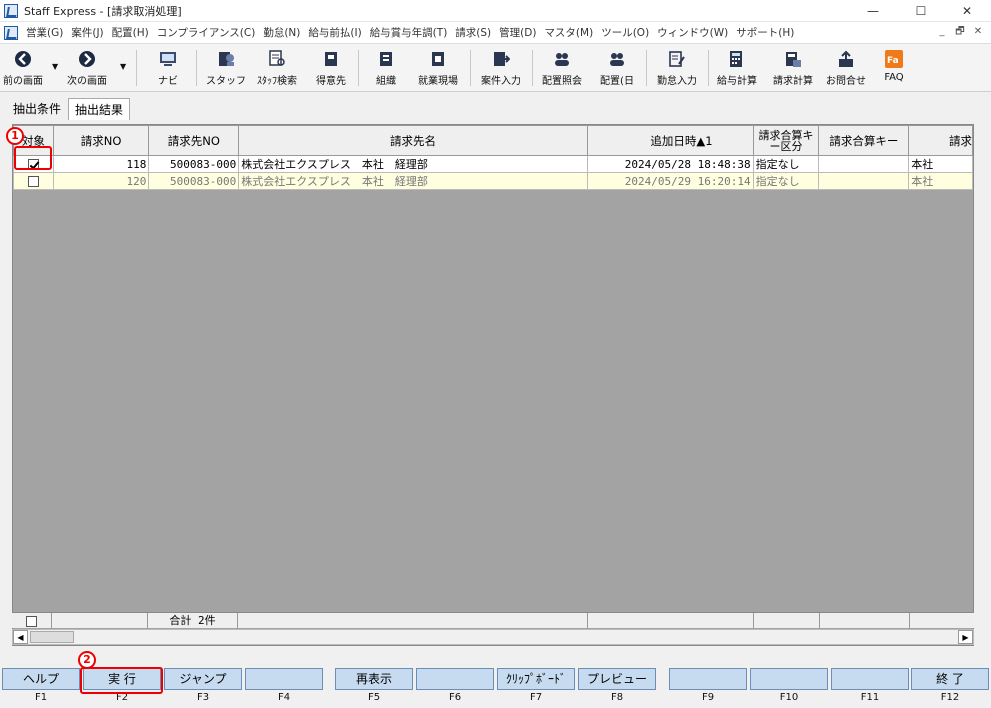 The height and width of the screenshot is (708, 991). What do you see at coordinates (708, 679) in the screenshot?
I see `f9-button` at bounding box center [708, 679].